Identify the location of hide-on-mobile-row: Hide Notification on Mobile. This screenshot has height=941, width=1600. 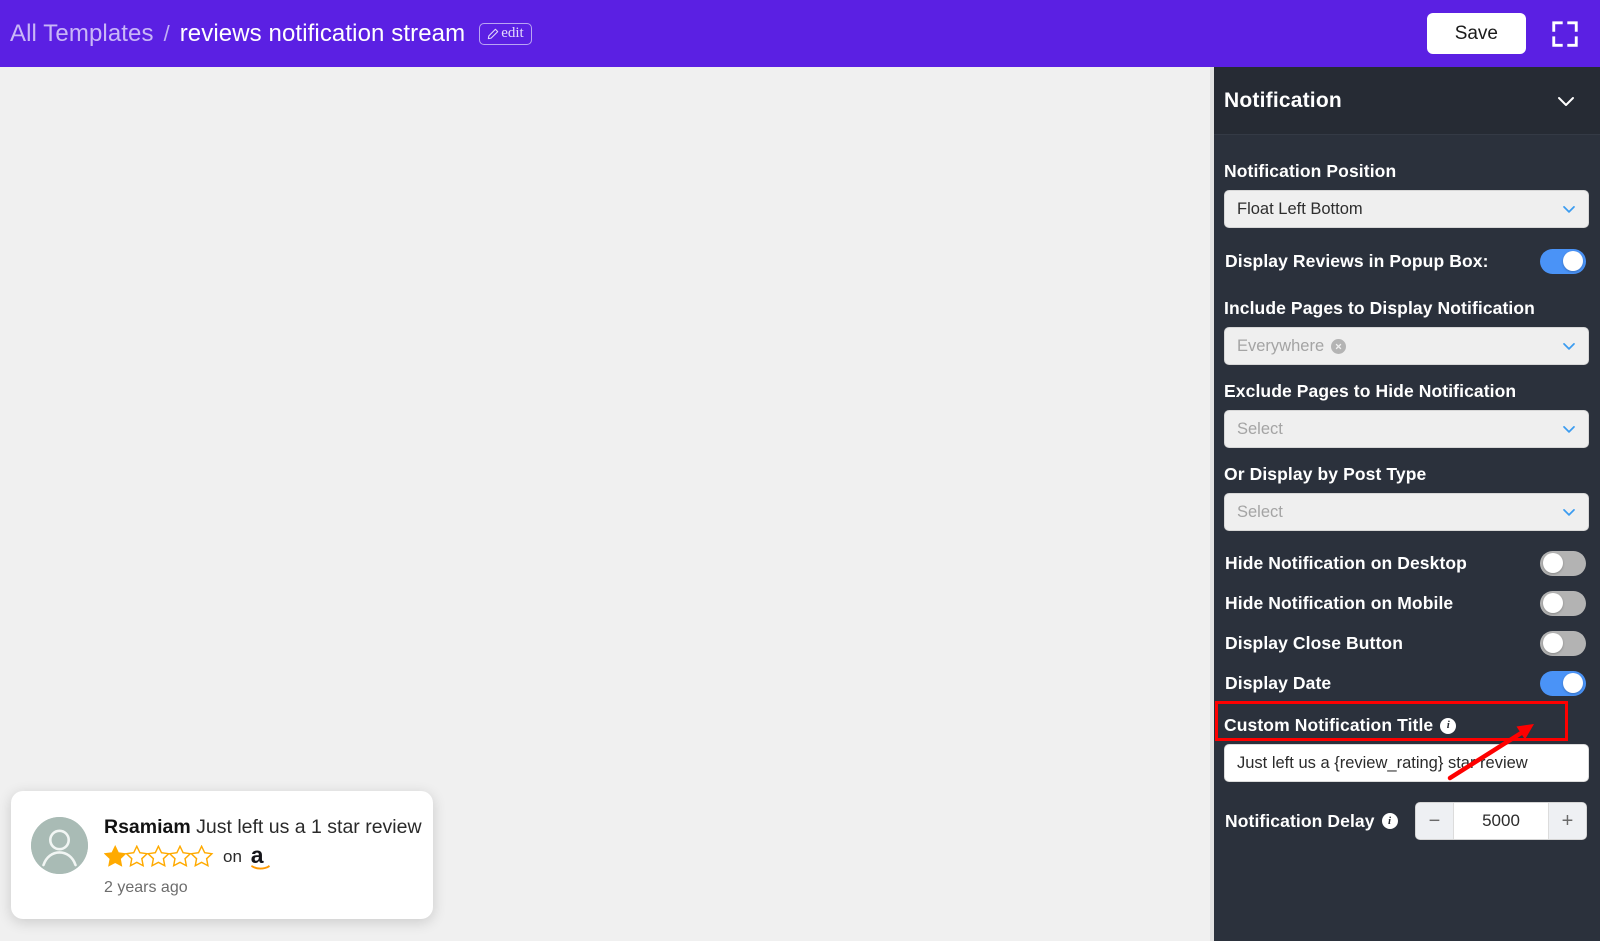
(1406, 603).